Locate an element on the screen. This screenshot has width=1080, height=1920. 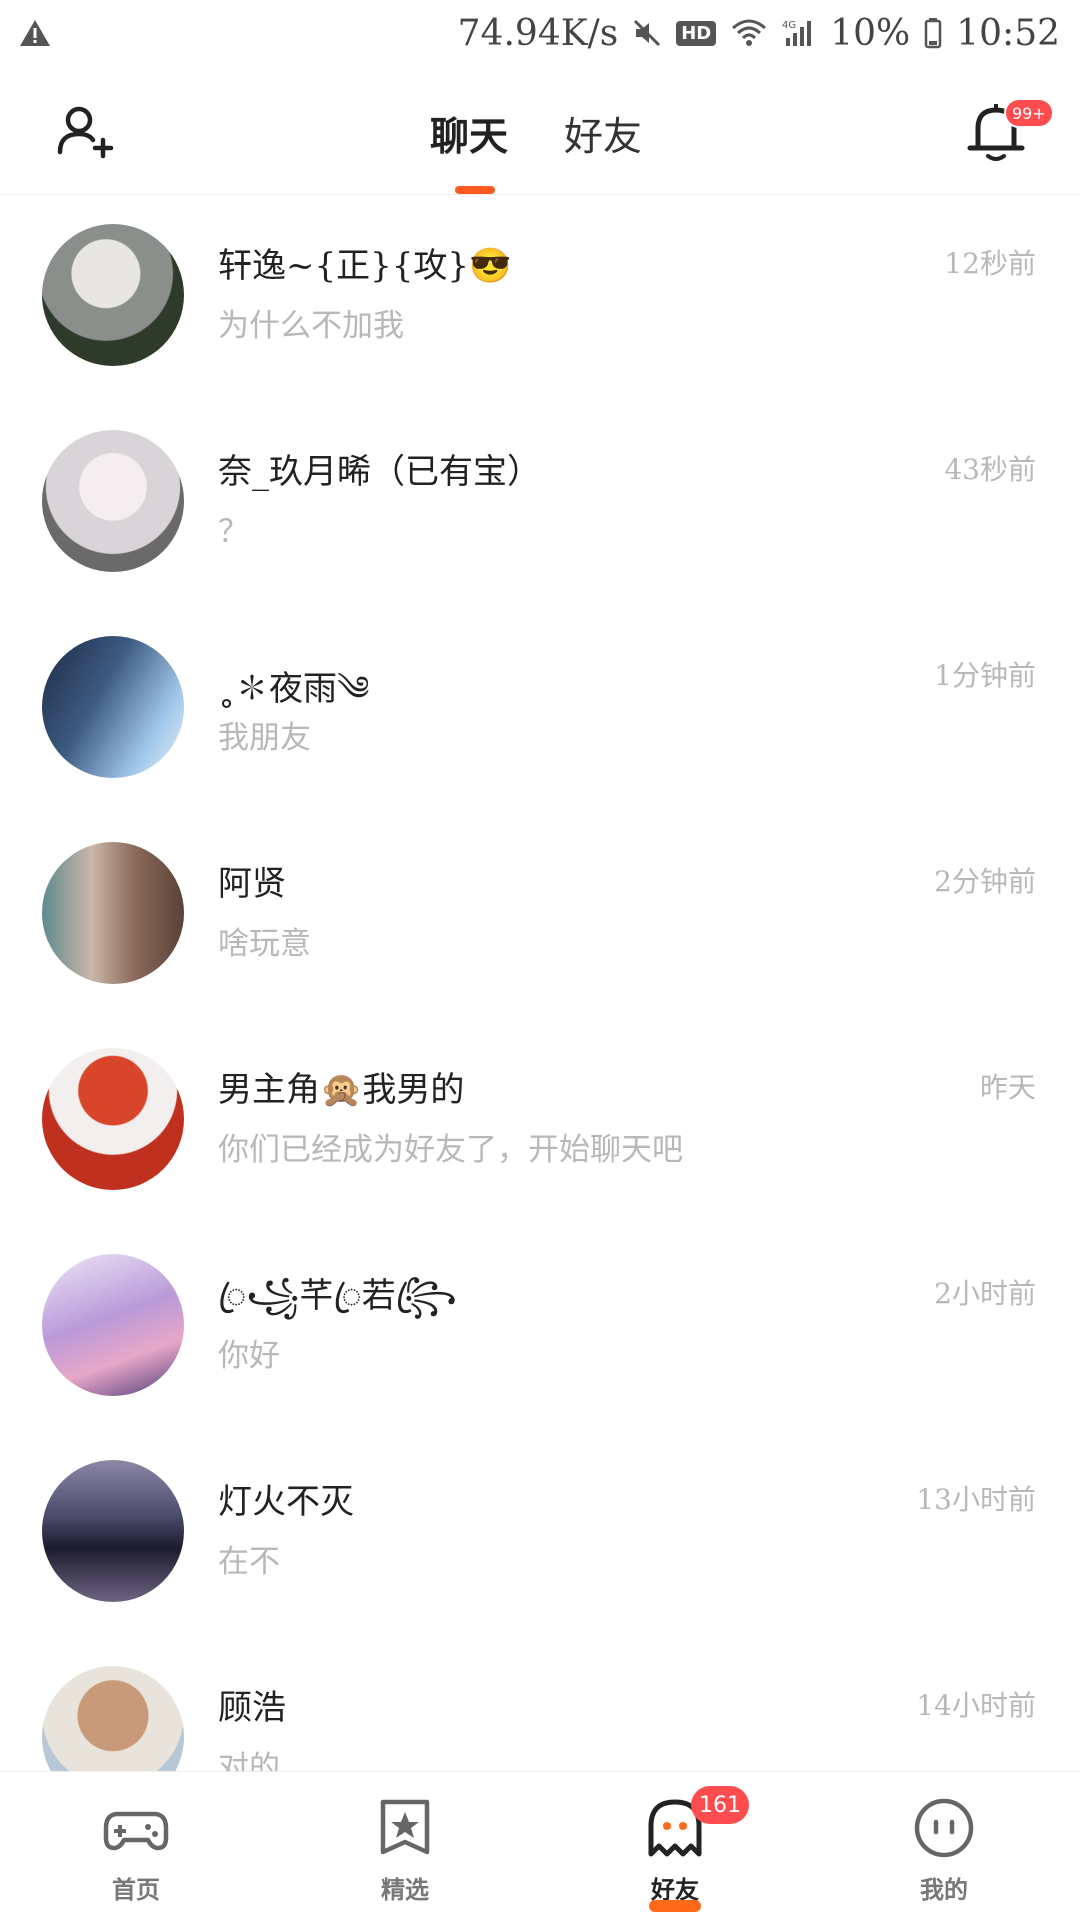
notification-badge: 99+ is located at coordinates (1029, 113).